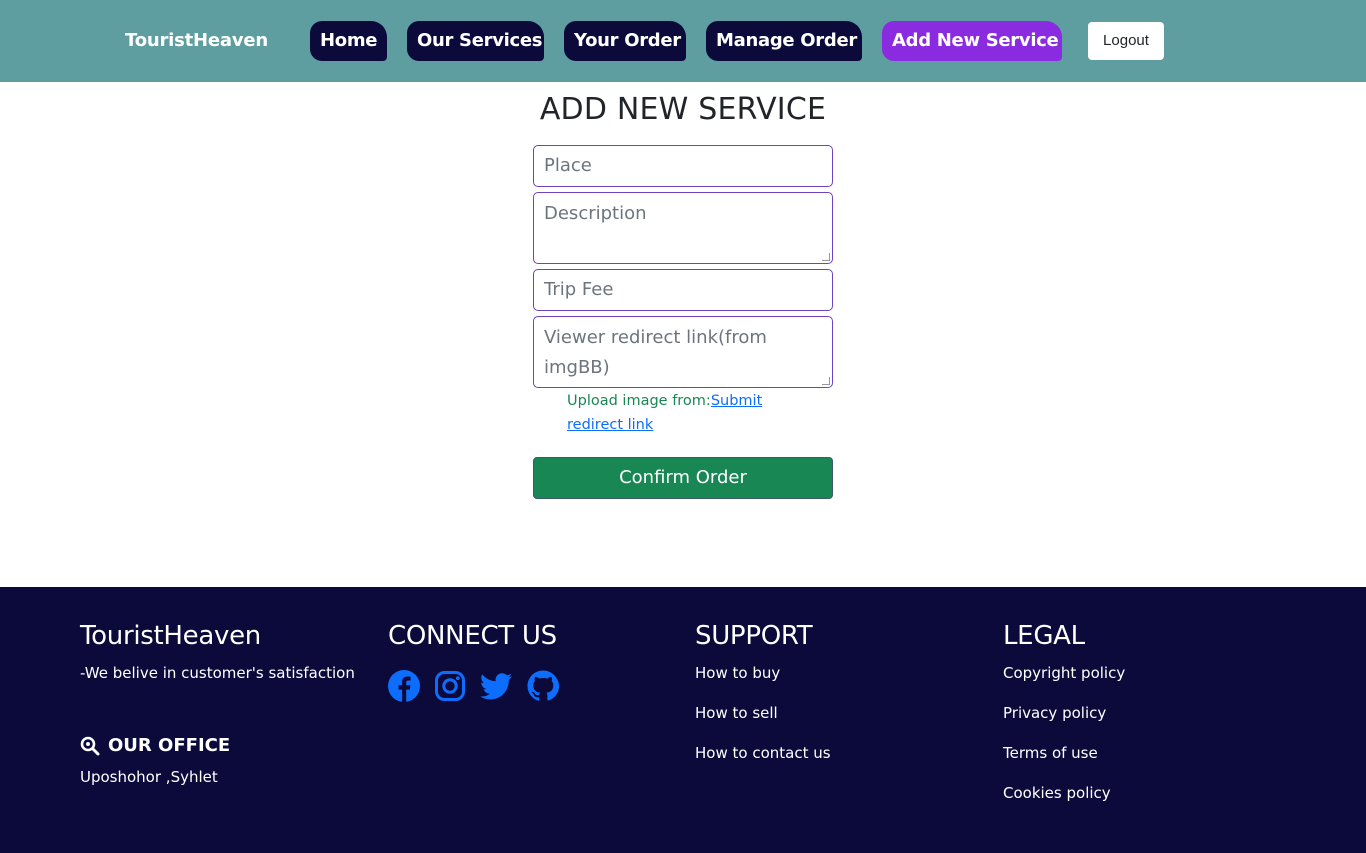 This screenshot has width=1366, height=853. Describe the element at coordinates (625, 41) in the screenshot. I see `nav-your-order: Your Order` at that location.